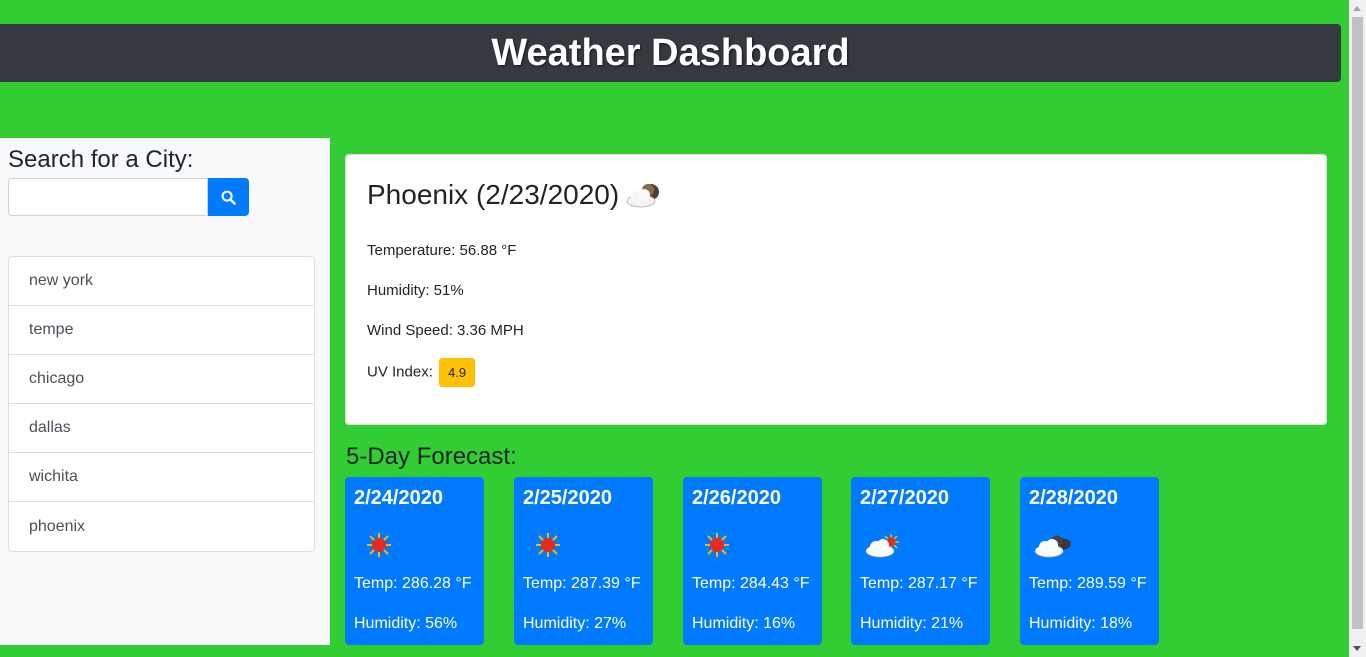  I want to click on forecast-card: 2/25/2020 Temp: 287.39 °F Humidity: 27%, so click(583, 561).